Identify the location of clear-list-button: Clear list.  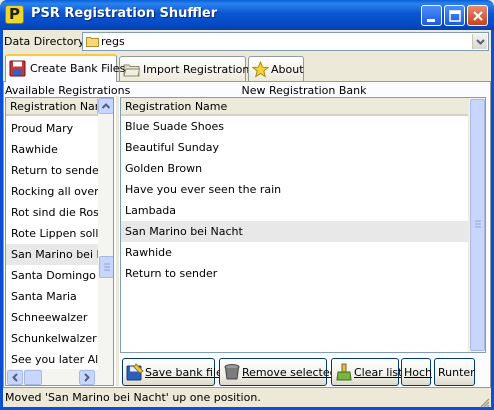
(367, 372).